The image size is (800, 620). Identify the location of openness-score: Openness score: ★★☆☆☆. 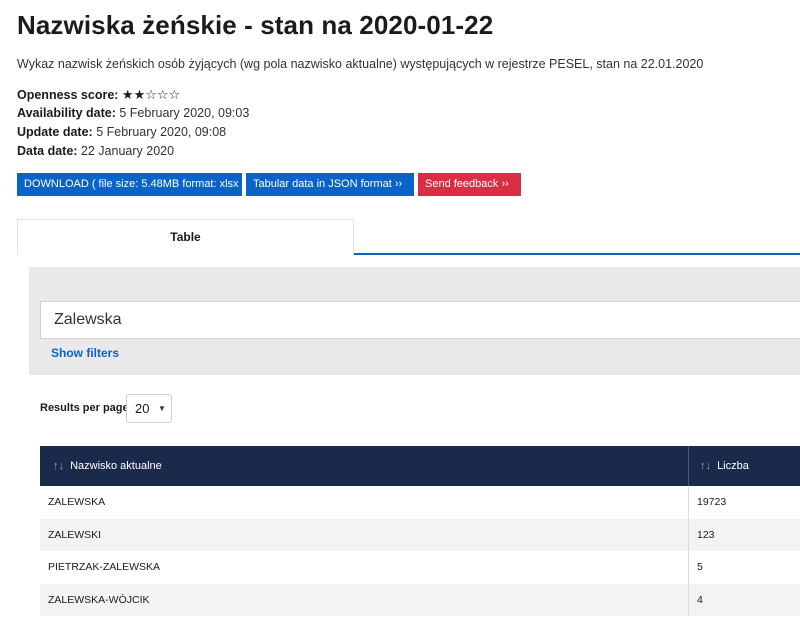
(98, 95).